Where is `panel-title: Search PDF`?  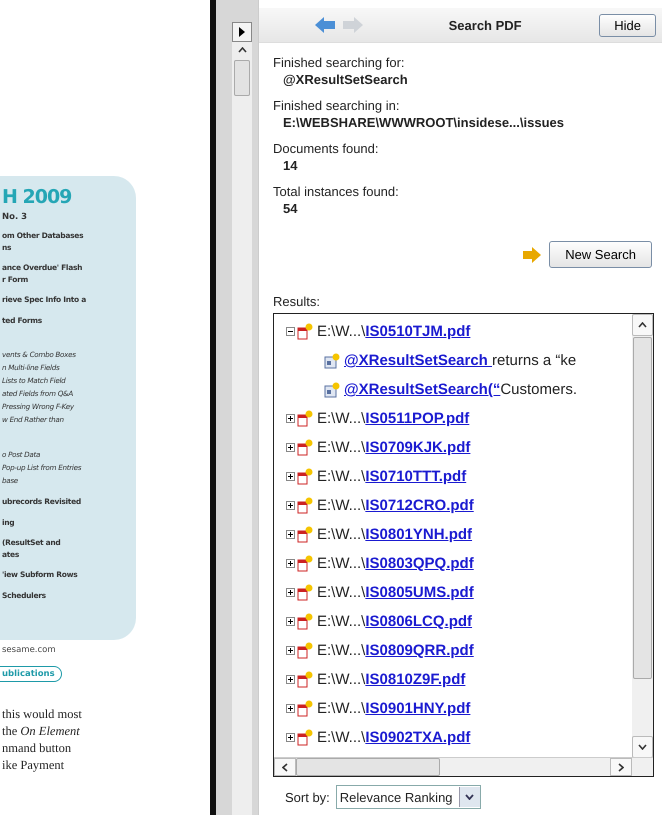
panel-title: Search PDF is located at coordinates (485, 25).